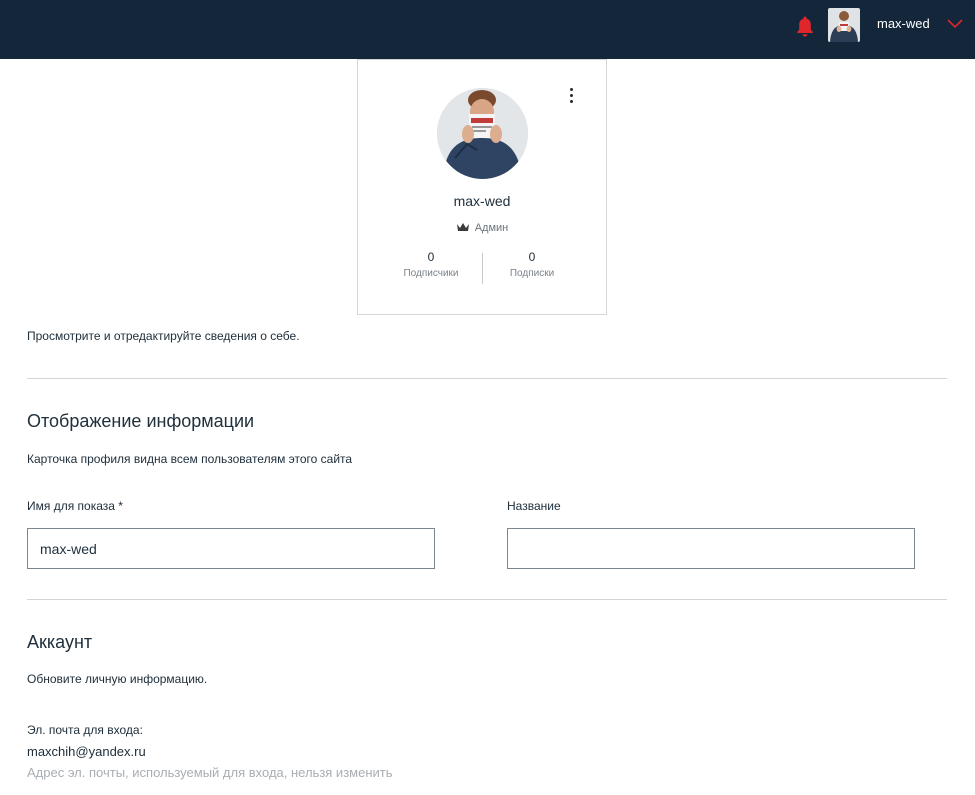 Image resolution: width=975 pixels, height=795 pixels. What do you see at coordinates (117, 679) in the screenshot?
I see `account-section-description: Обновите личную информацию.` at bounding box center [117, 679].